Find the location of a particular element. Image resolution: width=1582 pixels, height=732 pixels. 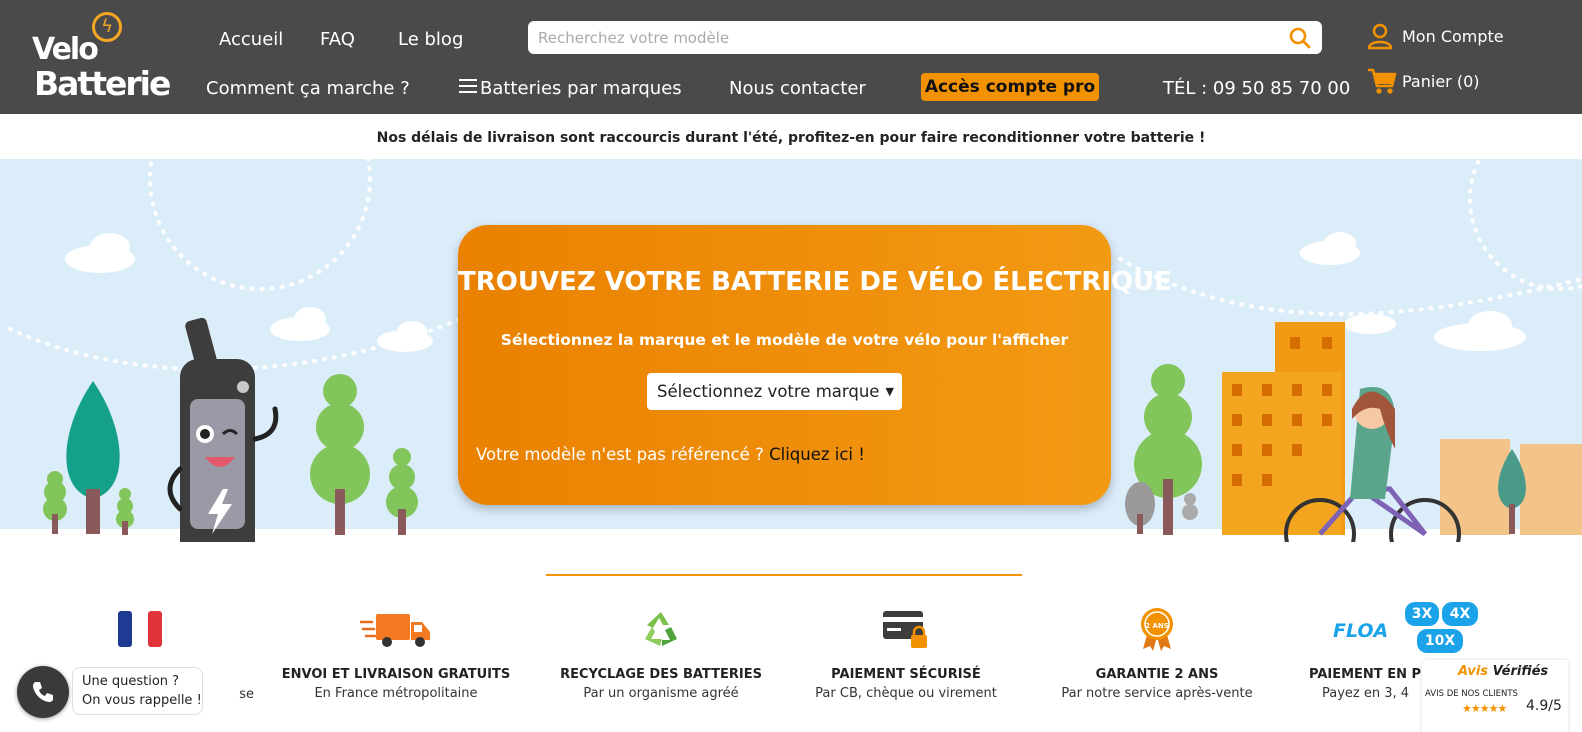

search-icon is located at coordinates (1300, 38).